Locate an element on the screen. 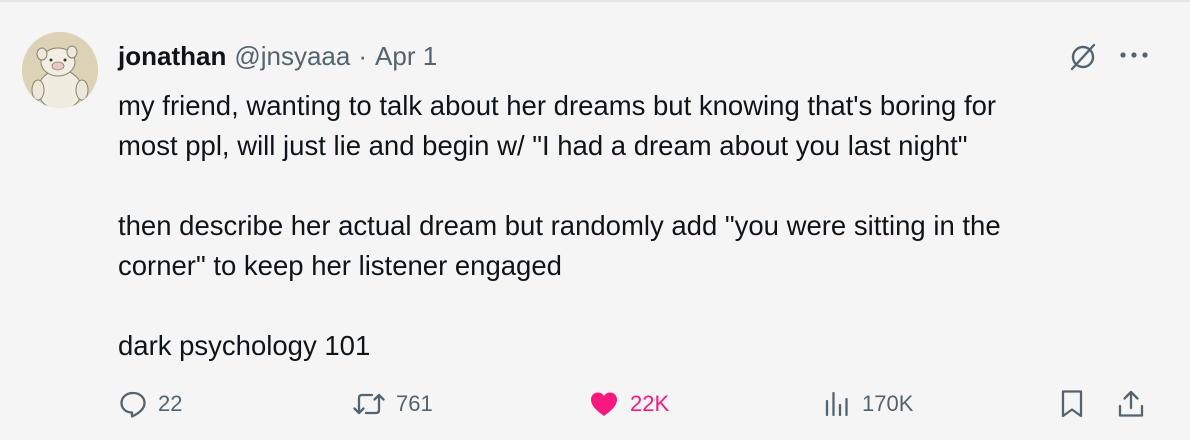 The image size is (1190, 440). reply-button: 22 is located at coordinates (150, 404).